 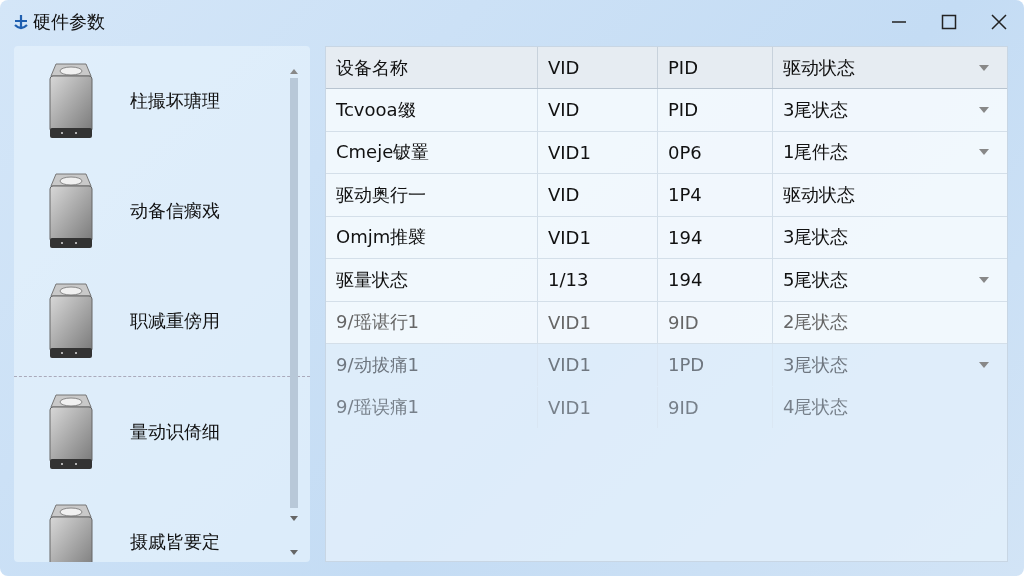 What do you see at coordinates (715, 67) in the screenshot?
I see `column-header: PID` at bounding box center [715, 67].